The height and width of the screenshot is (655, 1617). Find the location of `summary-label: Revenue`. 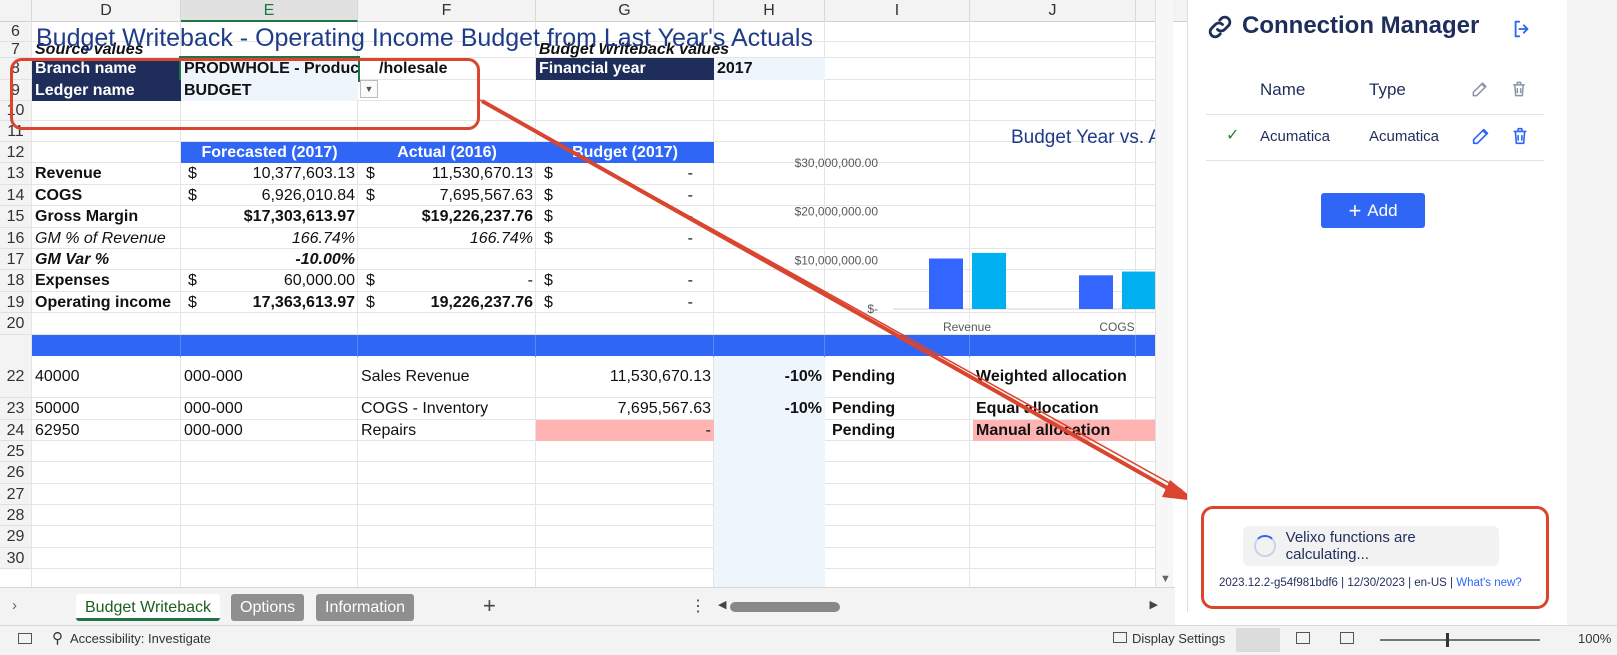

summary-label: Revenue is located at coordinates (68, 173).